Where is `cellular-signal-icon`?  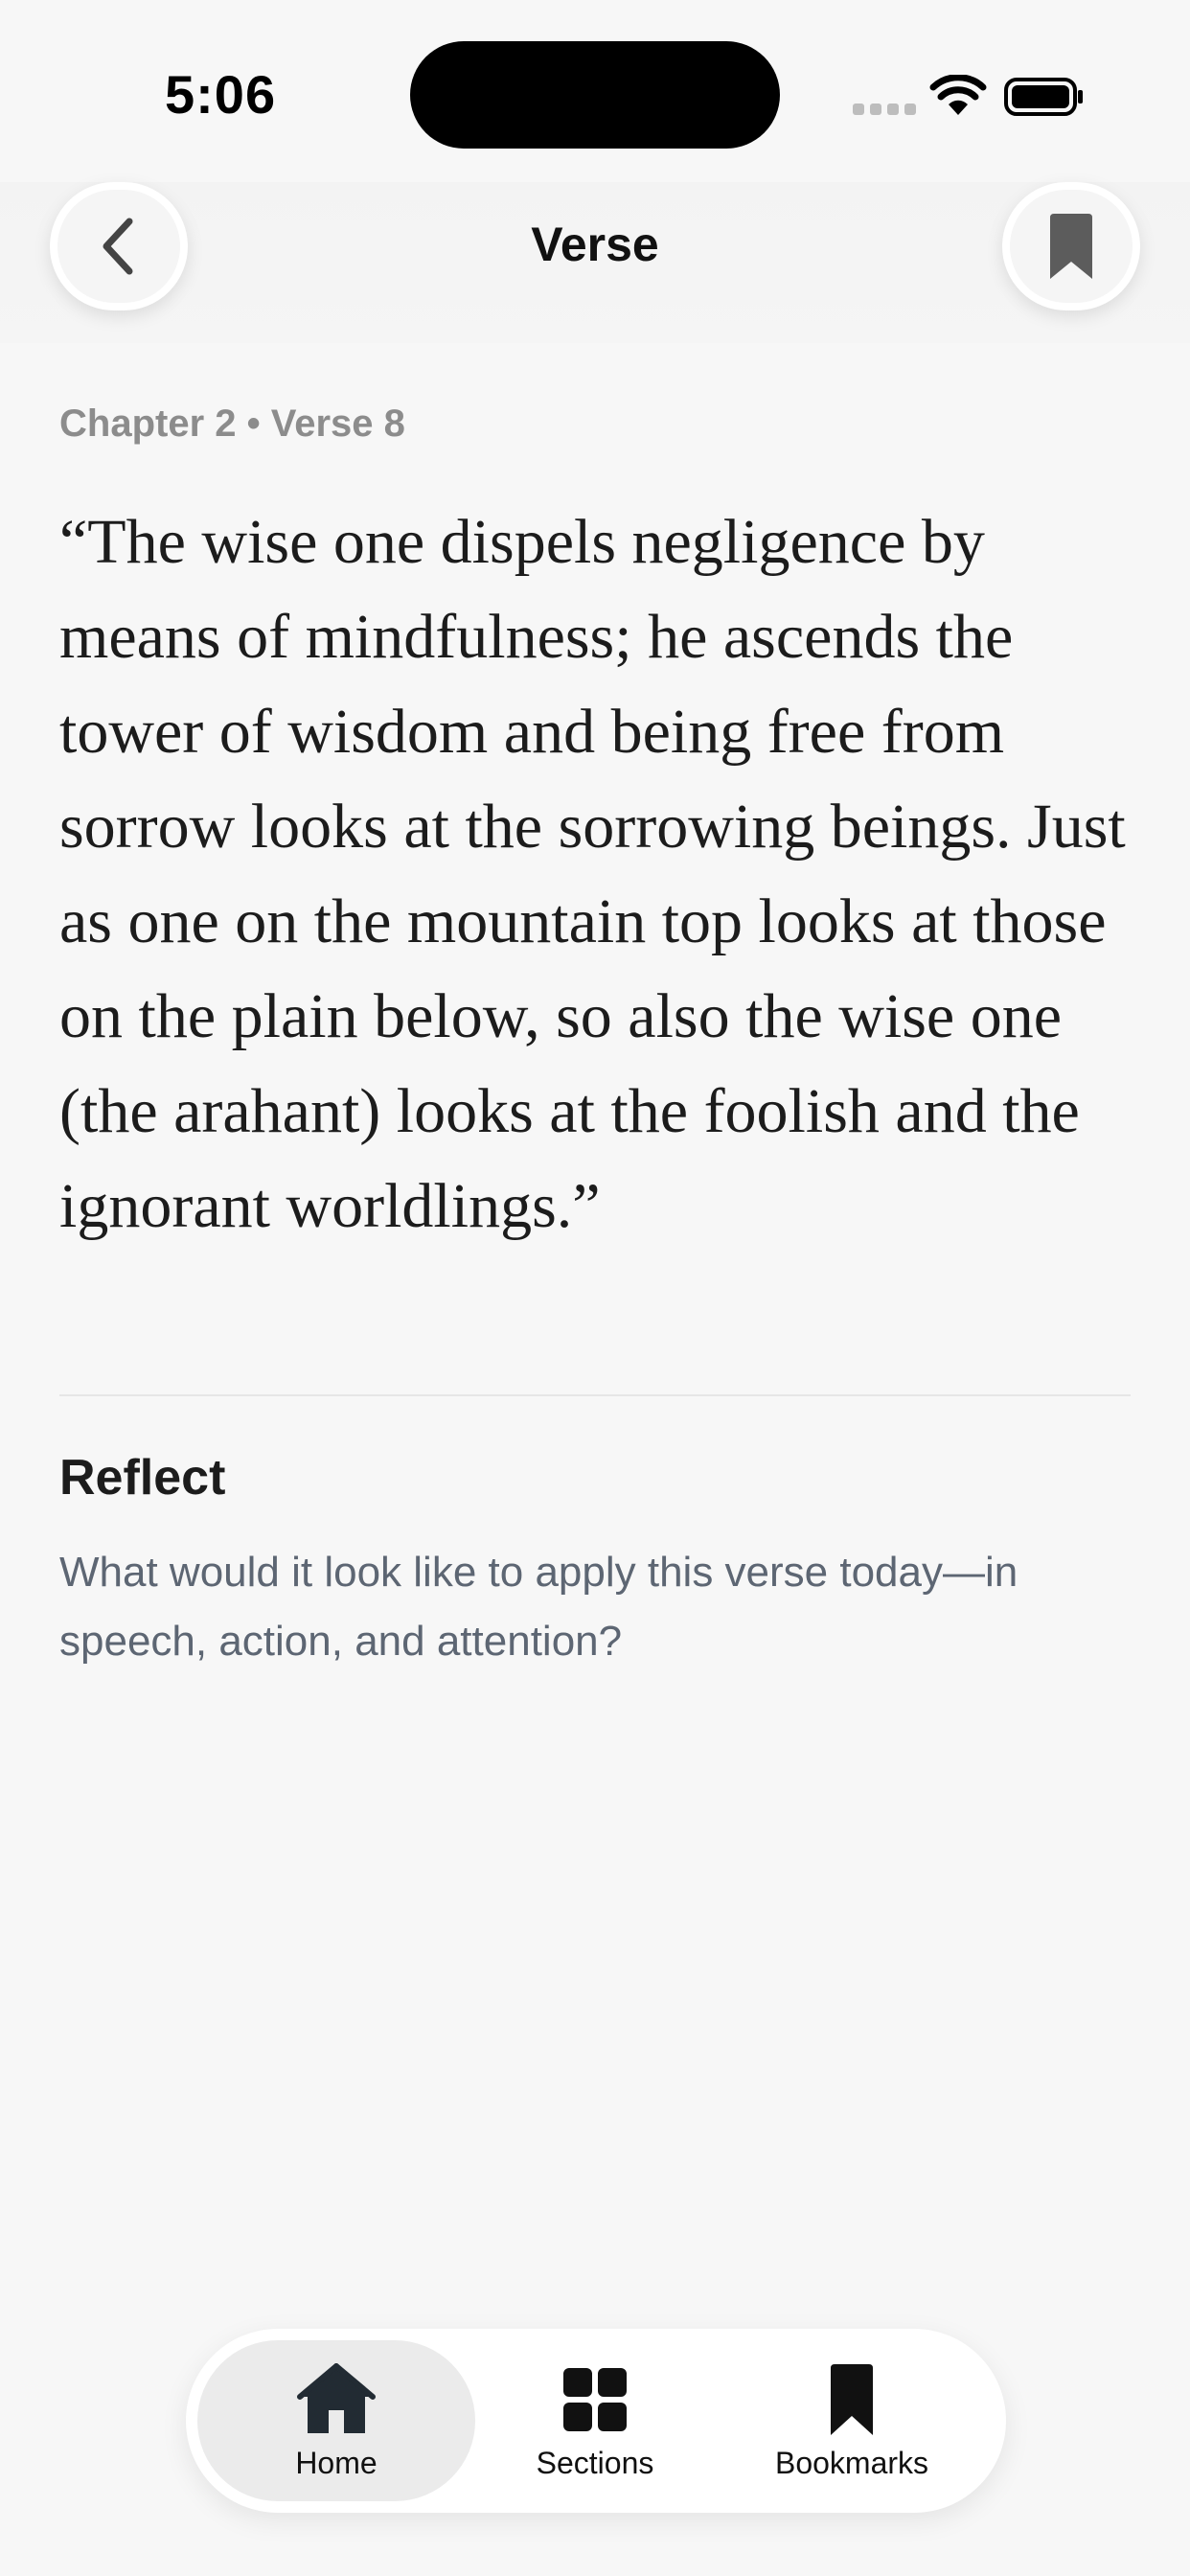
cellular-signal-icon is located at coordinates (885, 109).